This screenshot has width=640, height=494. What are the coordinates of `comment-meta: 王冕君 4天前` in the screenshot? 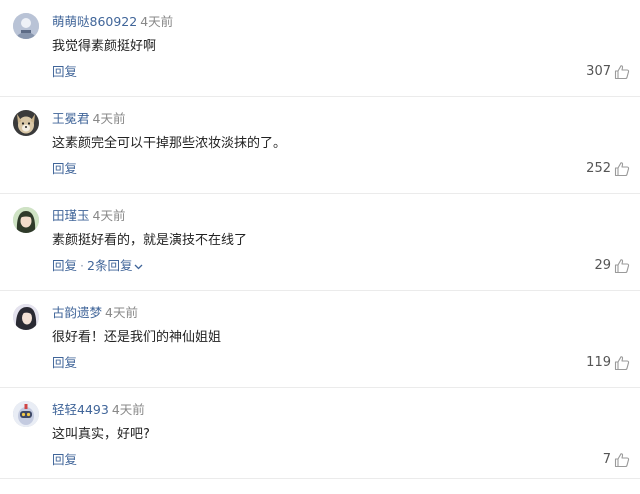 It's located at (88, 119).